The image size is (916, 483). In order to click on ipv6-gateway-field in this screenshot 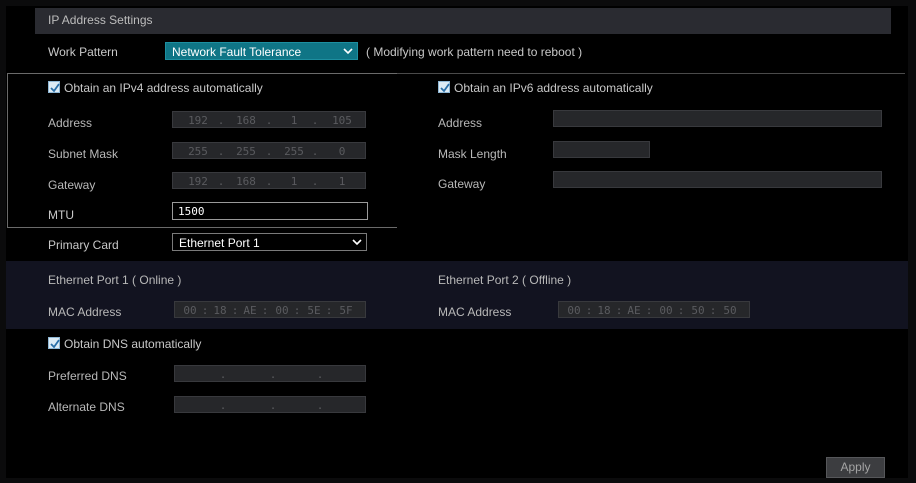, I will do `click(717, 179)`.